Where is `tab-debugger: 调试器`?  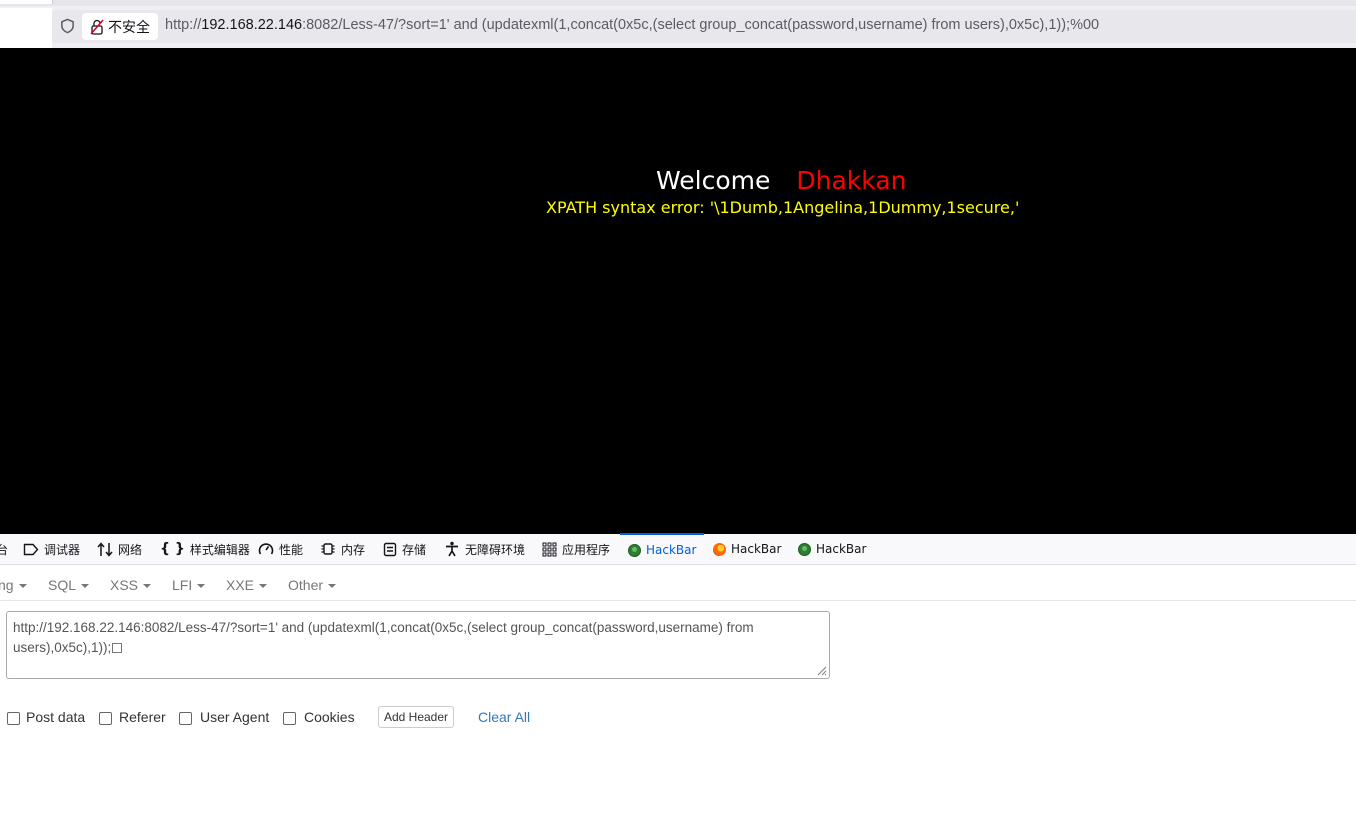
tab-debugger: 调试器 is located at coordinates (51, 549).